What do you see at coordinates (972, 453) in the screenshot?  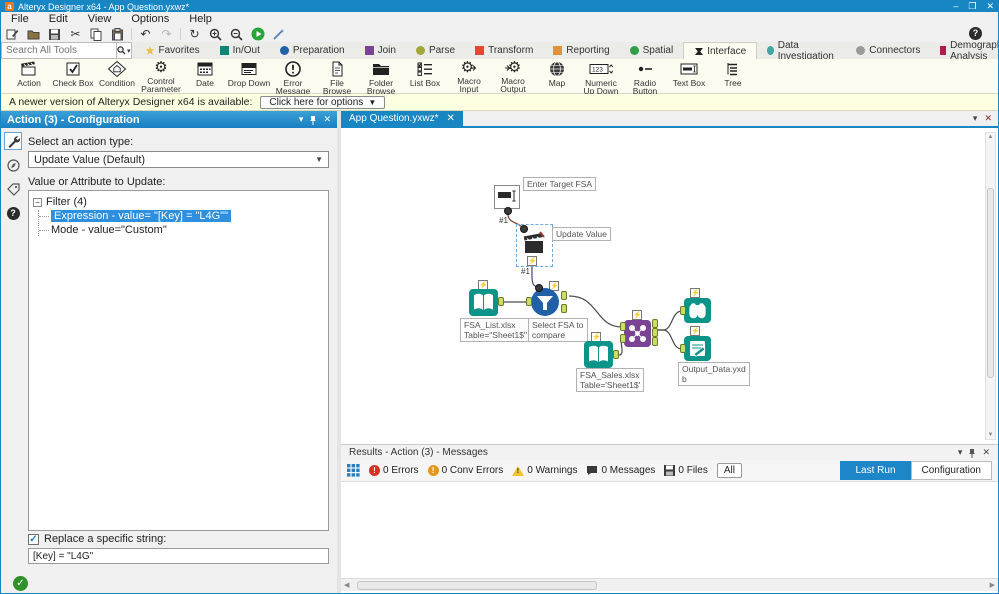 I see `results-pin-icon` at bounding box center [972, 453].